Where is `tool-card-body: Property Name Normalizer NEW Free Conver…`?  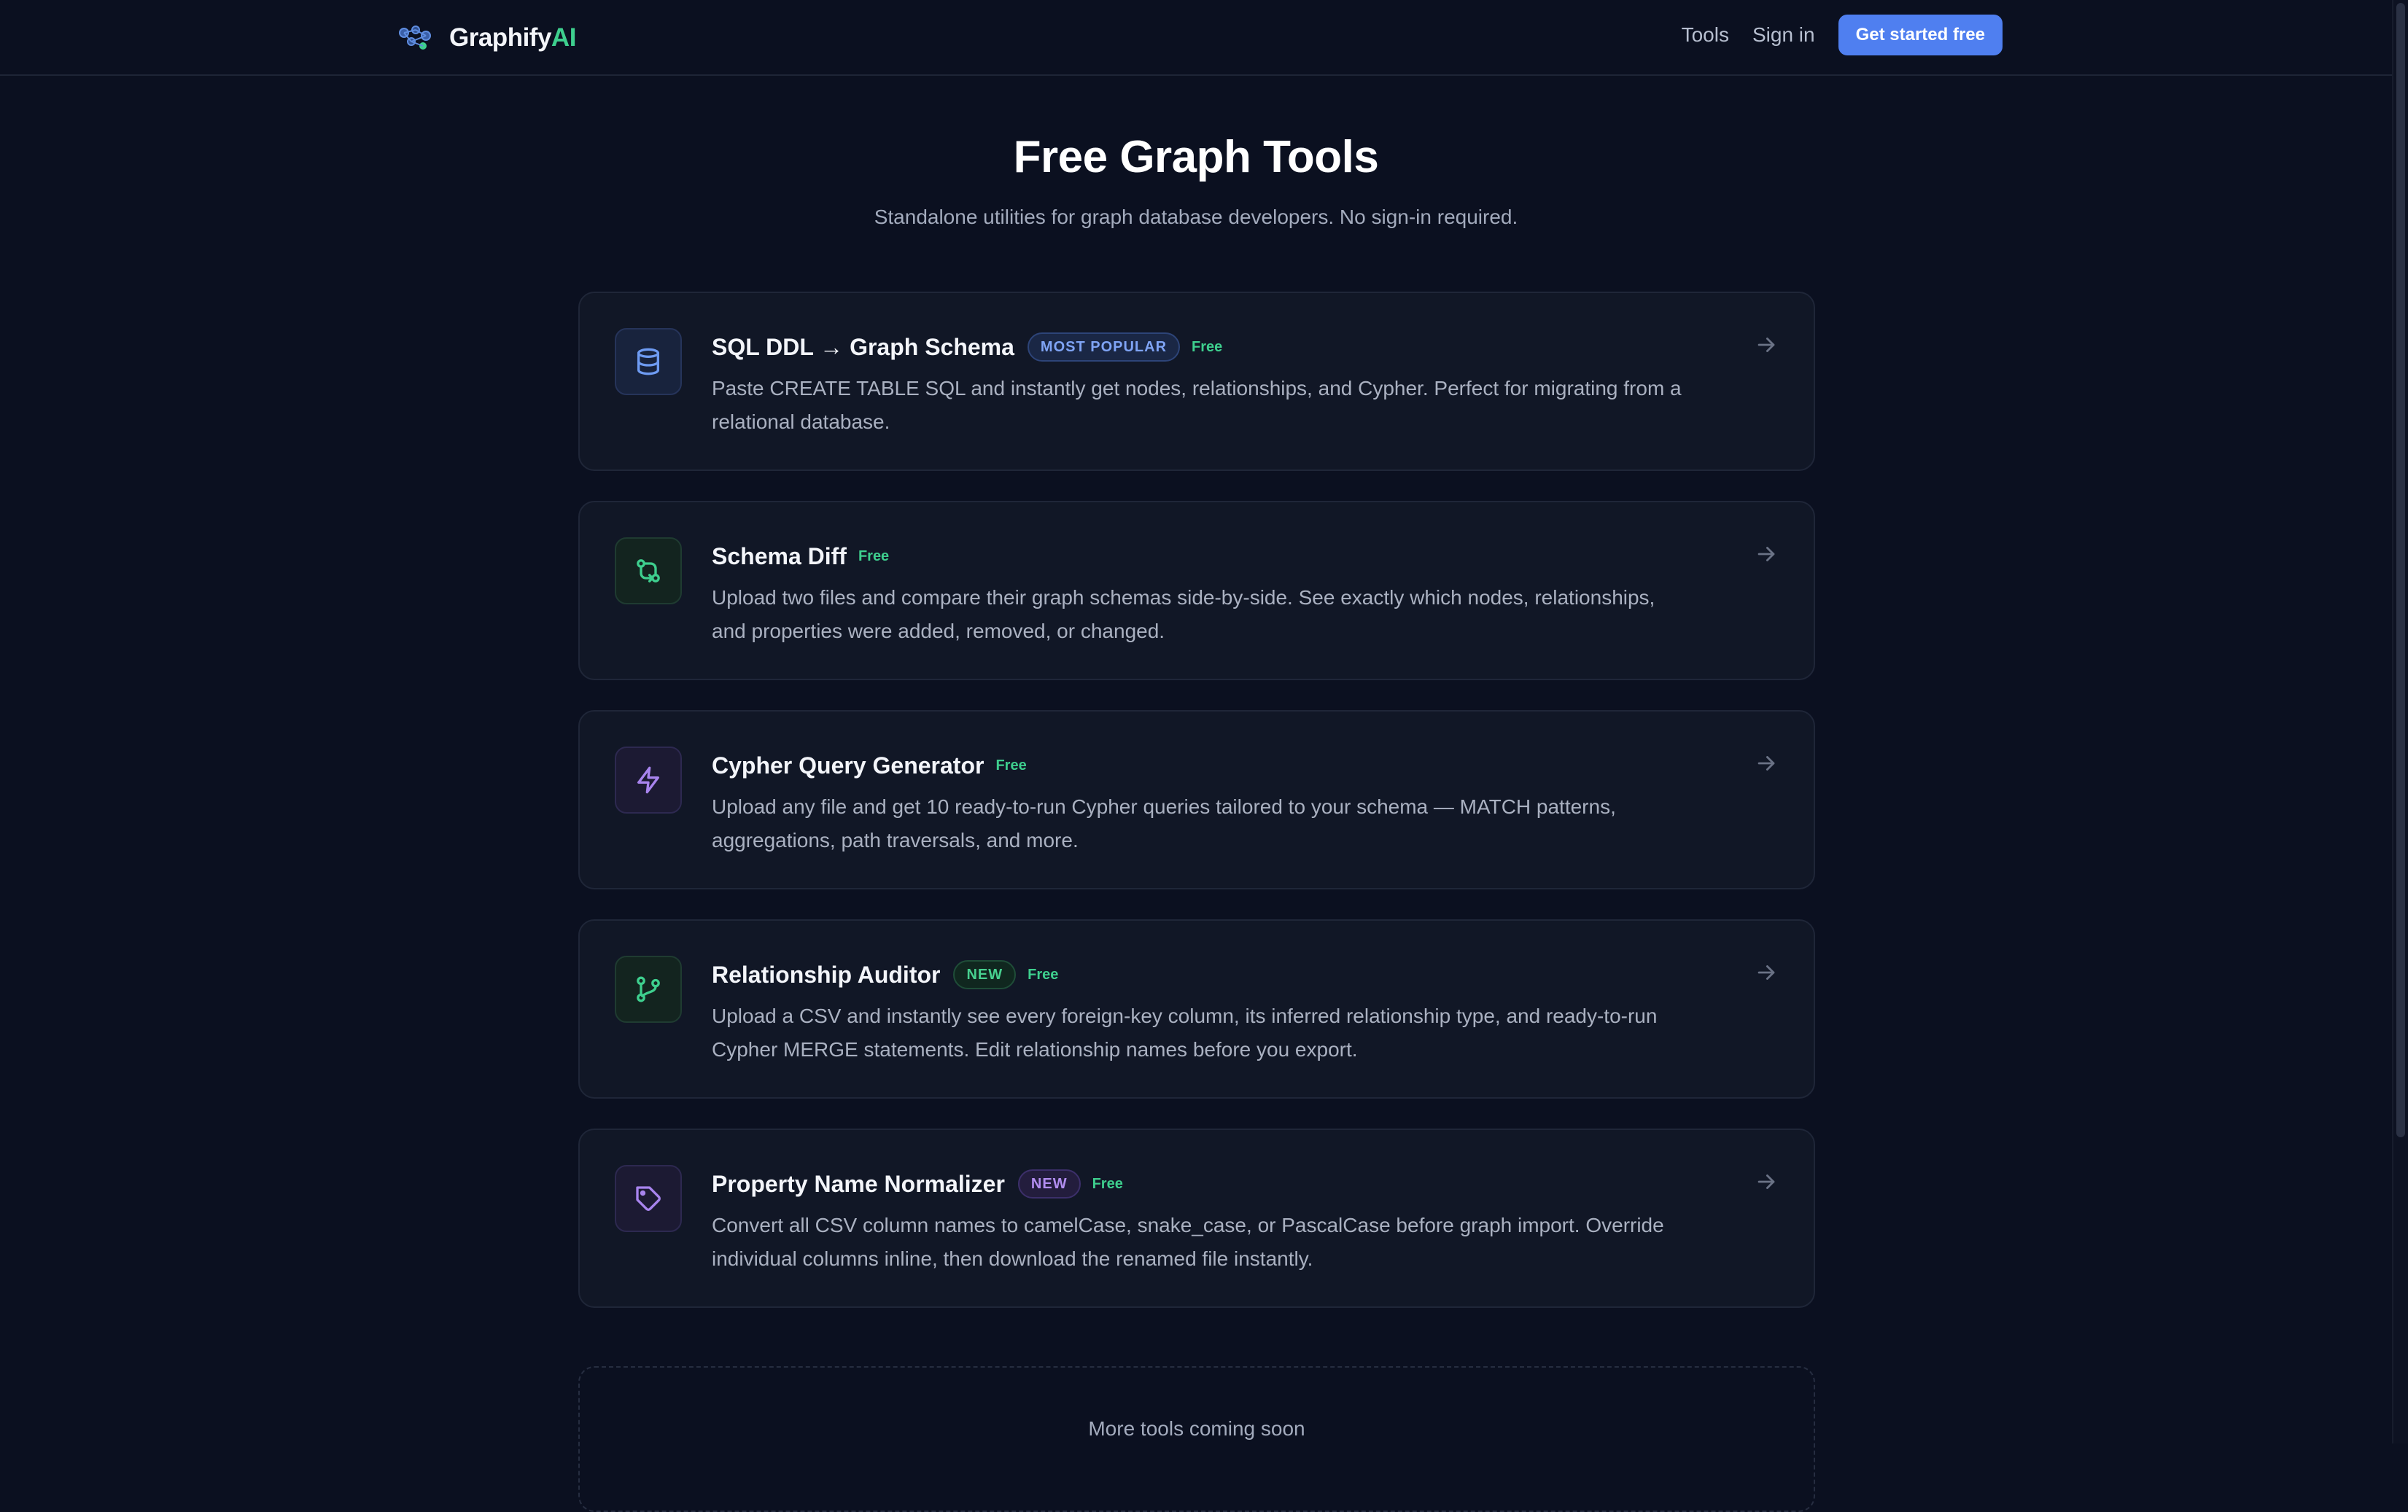 tool-card-body: Property Name Normalizer NEW Free Conver… is located at coordinates (1197, 1221).